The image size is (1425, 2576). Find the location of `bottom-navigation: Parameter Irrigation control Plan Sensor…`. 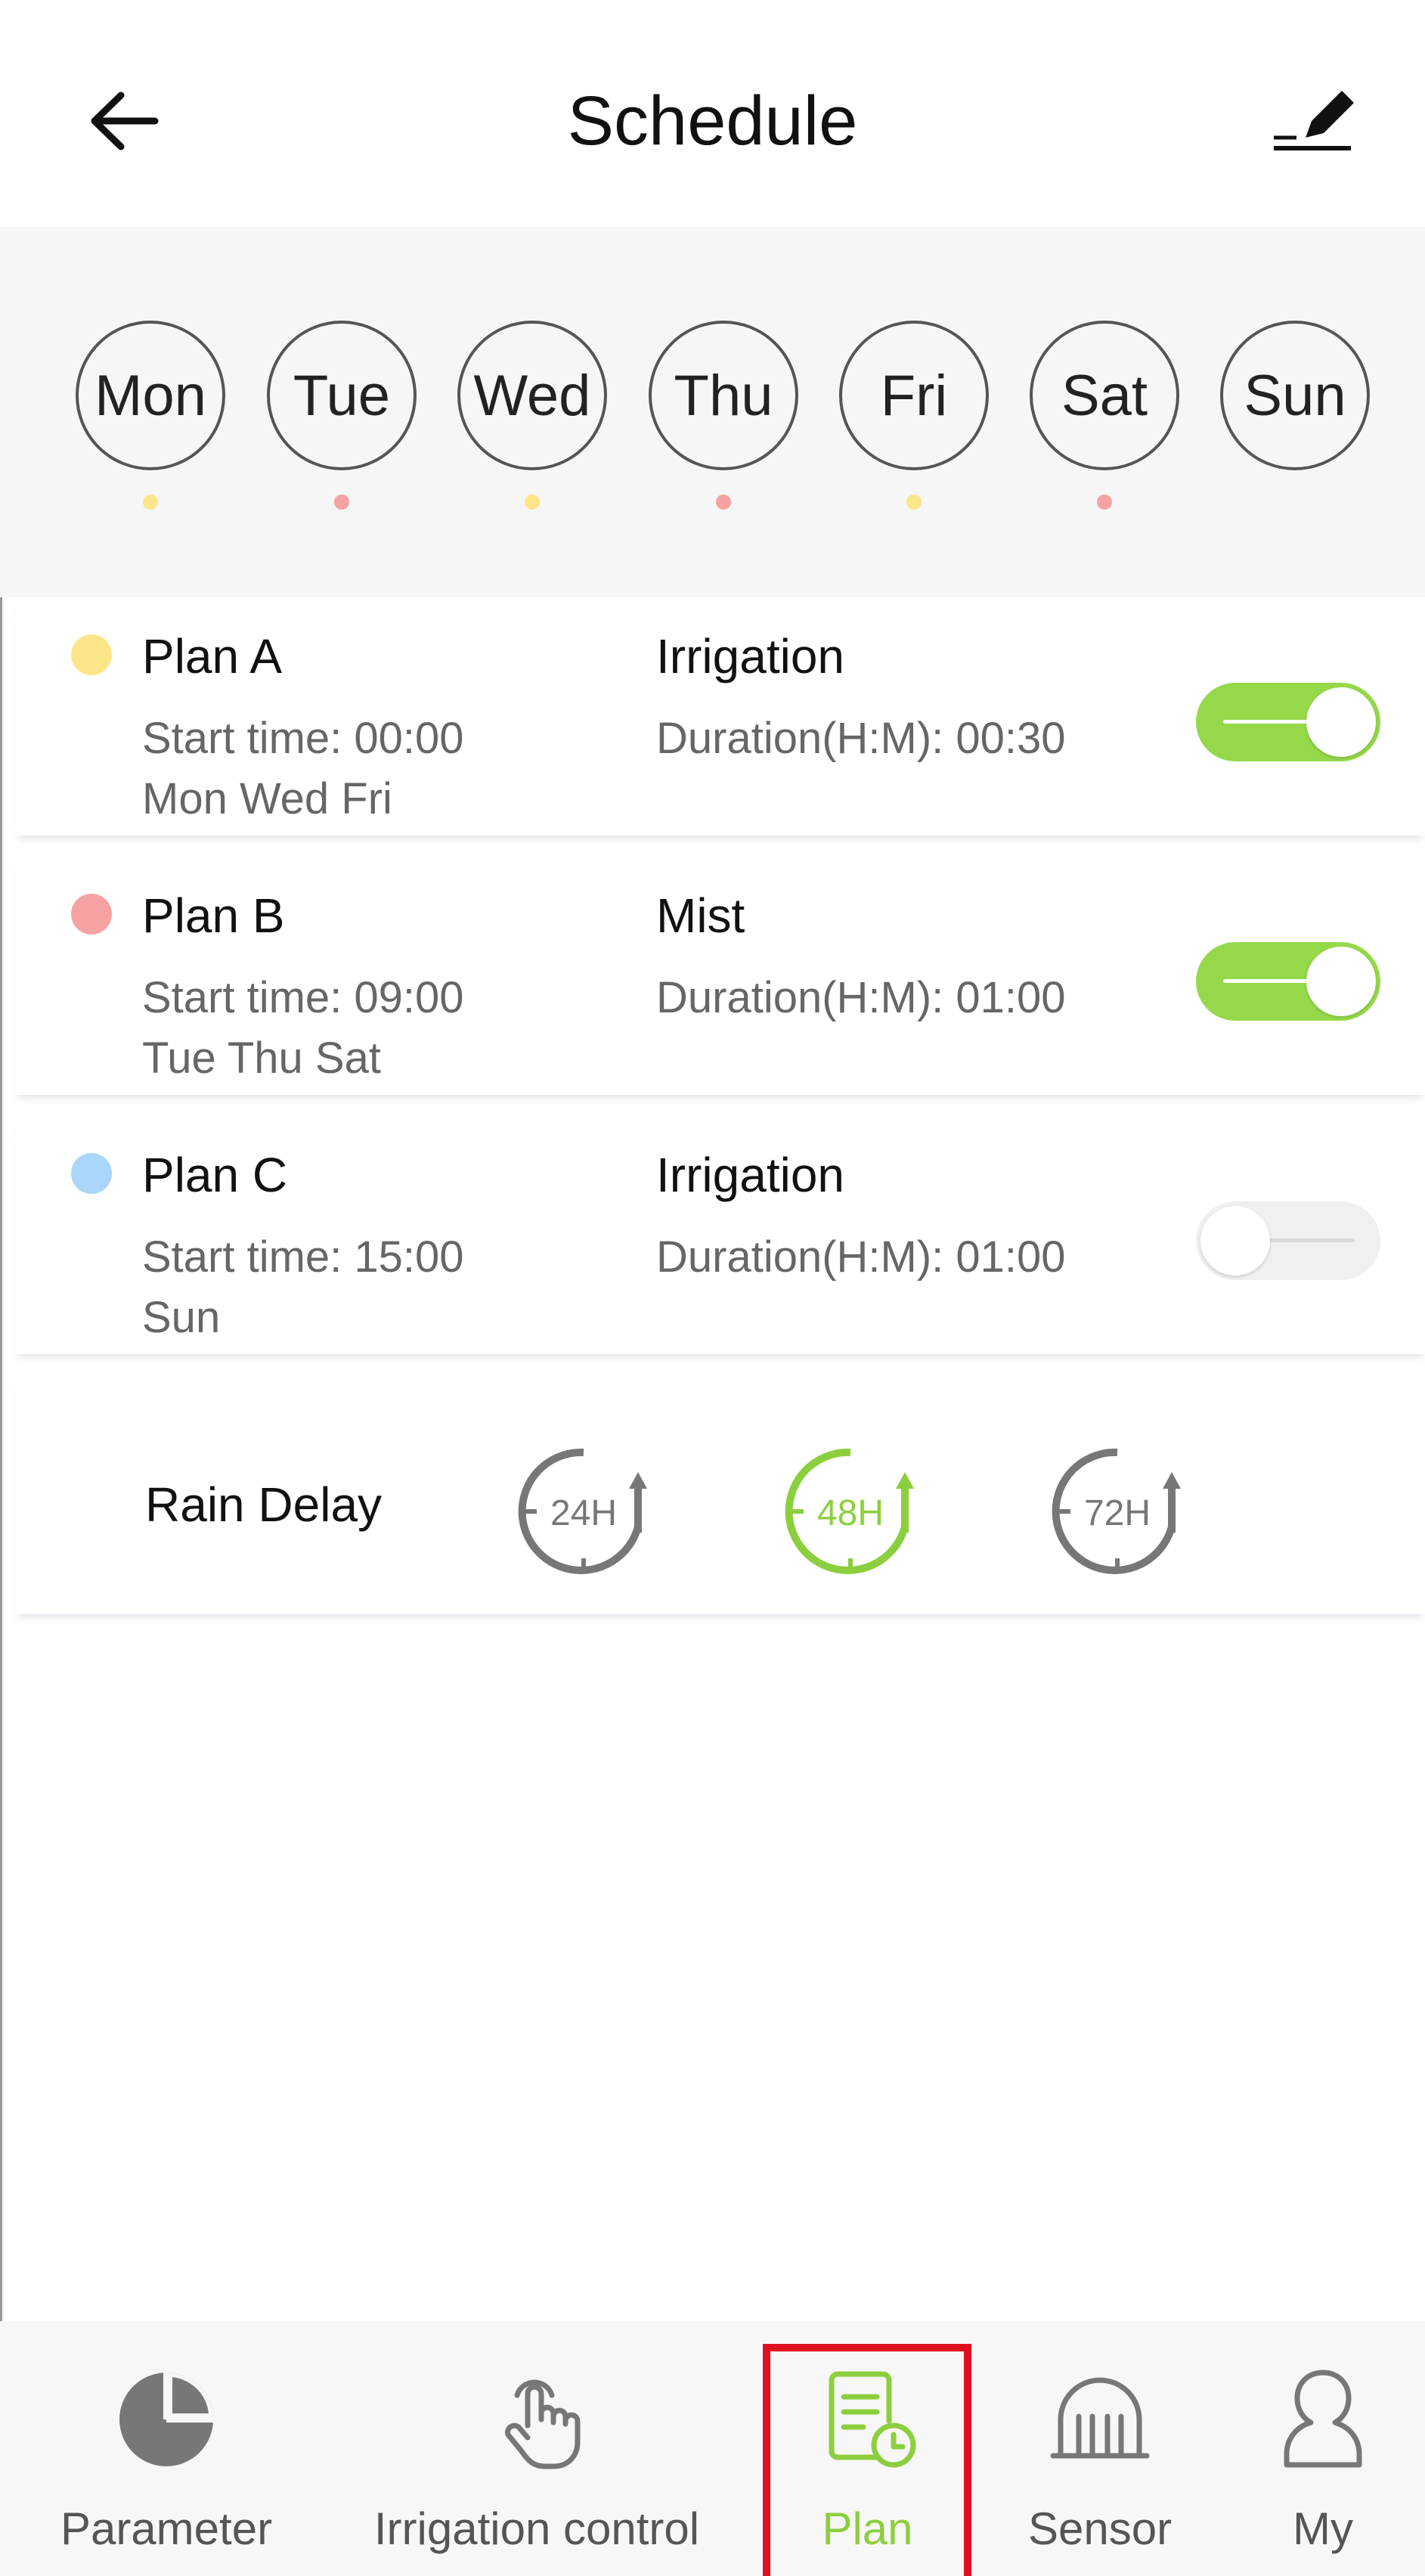

bottom-navigation: Parameter Irrigation control Plan Sensor… is located at coordinates (712, 2448).